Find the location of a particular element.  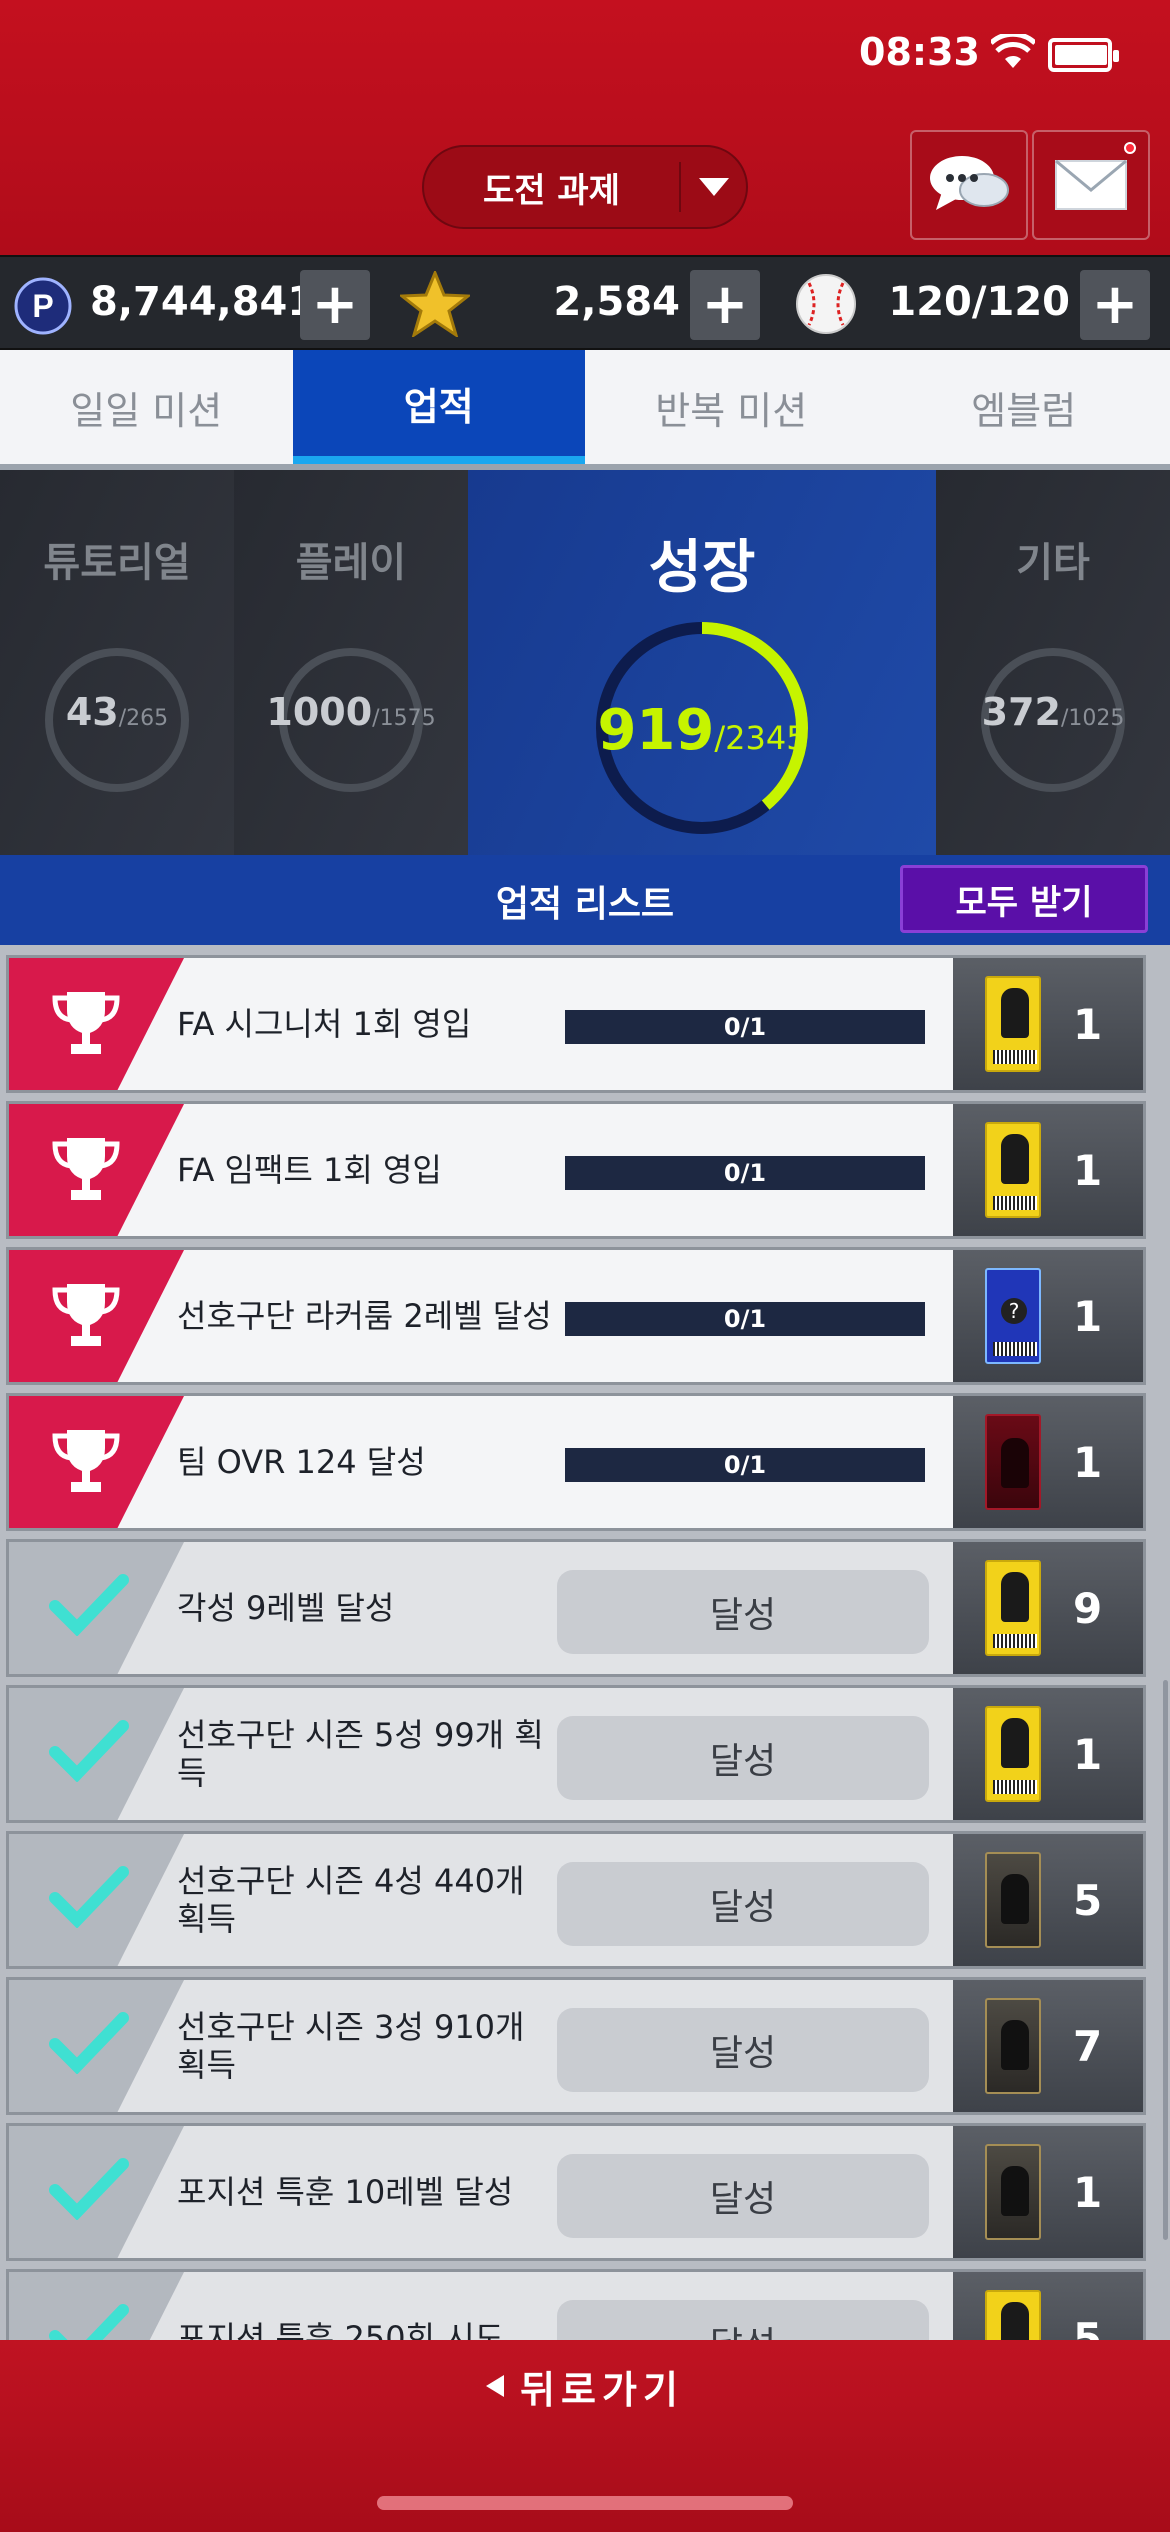

baseball-icon is located at coordinates (826, 304).